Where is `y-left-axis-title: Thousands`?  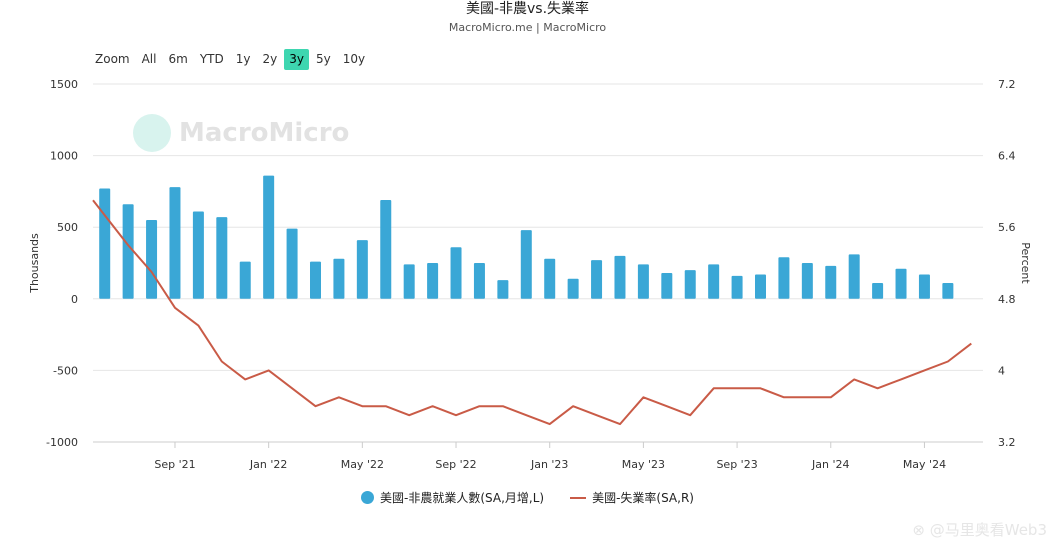 y-left-axis-title: Thousands is located at coordinates (34, 263).